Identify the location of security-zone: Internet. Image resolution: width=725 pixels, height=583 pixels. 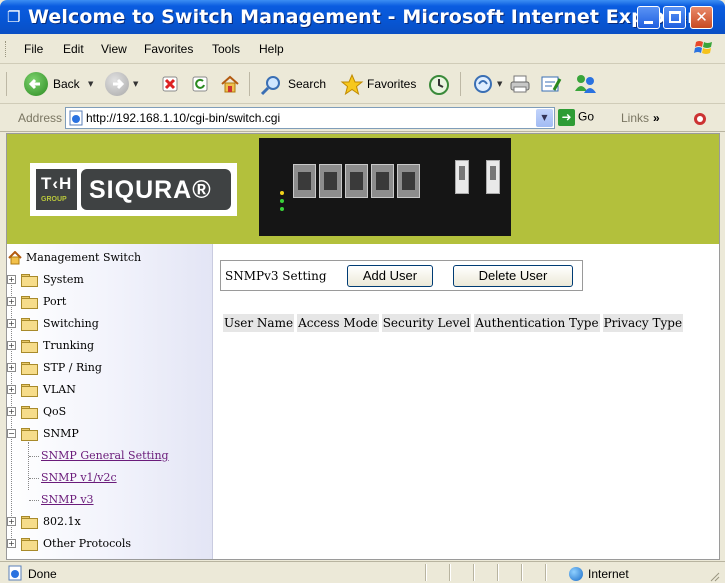
(599, 574).